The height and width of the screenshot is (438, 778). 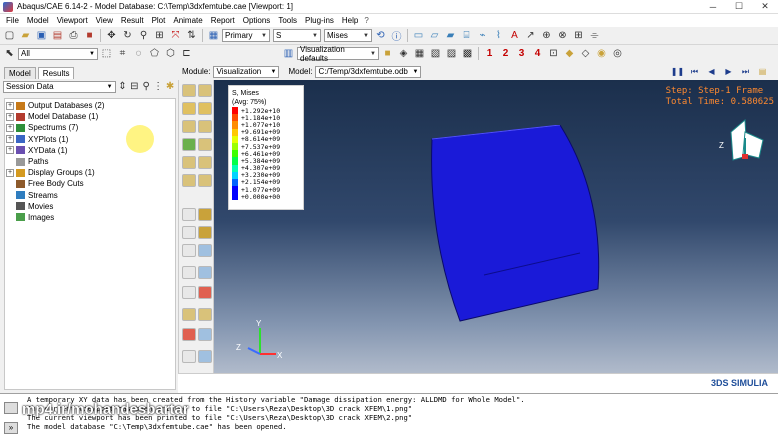 I want to click on arrow-annotation-icon: ↗, so click(x=530, y=35).